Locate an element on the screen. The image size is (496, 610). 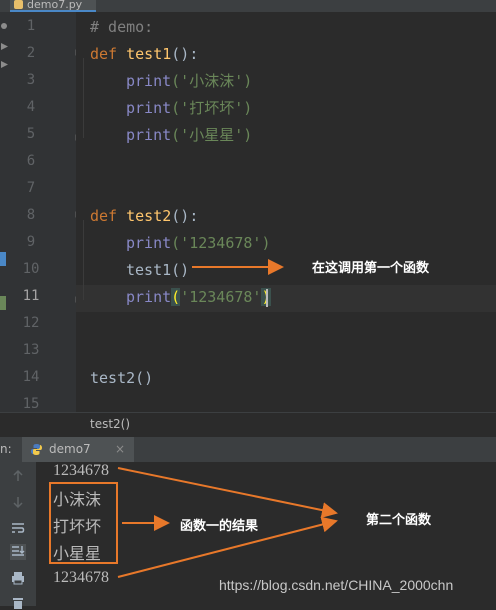
file-tab-label: demo7.py is located at coordinates (55, 5).